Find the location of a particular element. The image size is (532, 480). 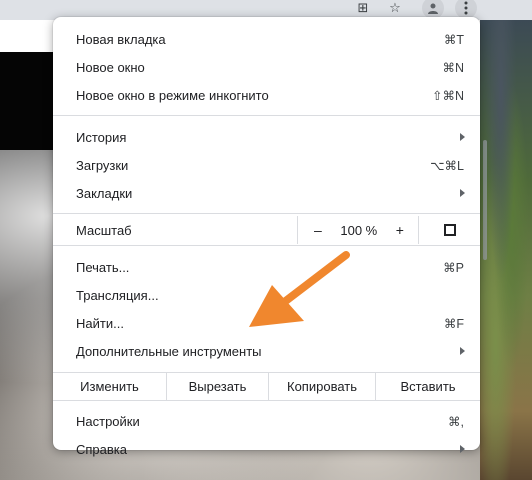

menu-item-bookmarks: Закладки is located at coordinates (266, 193).